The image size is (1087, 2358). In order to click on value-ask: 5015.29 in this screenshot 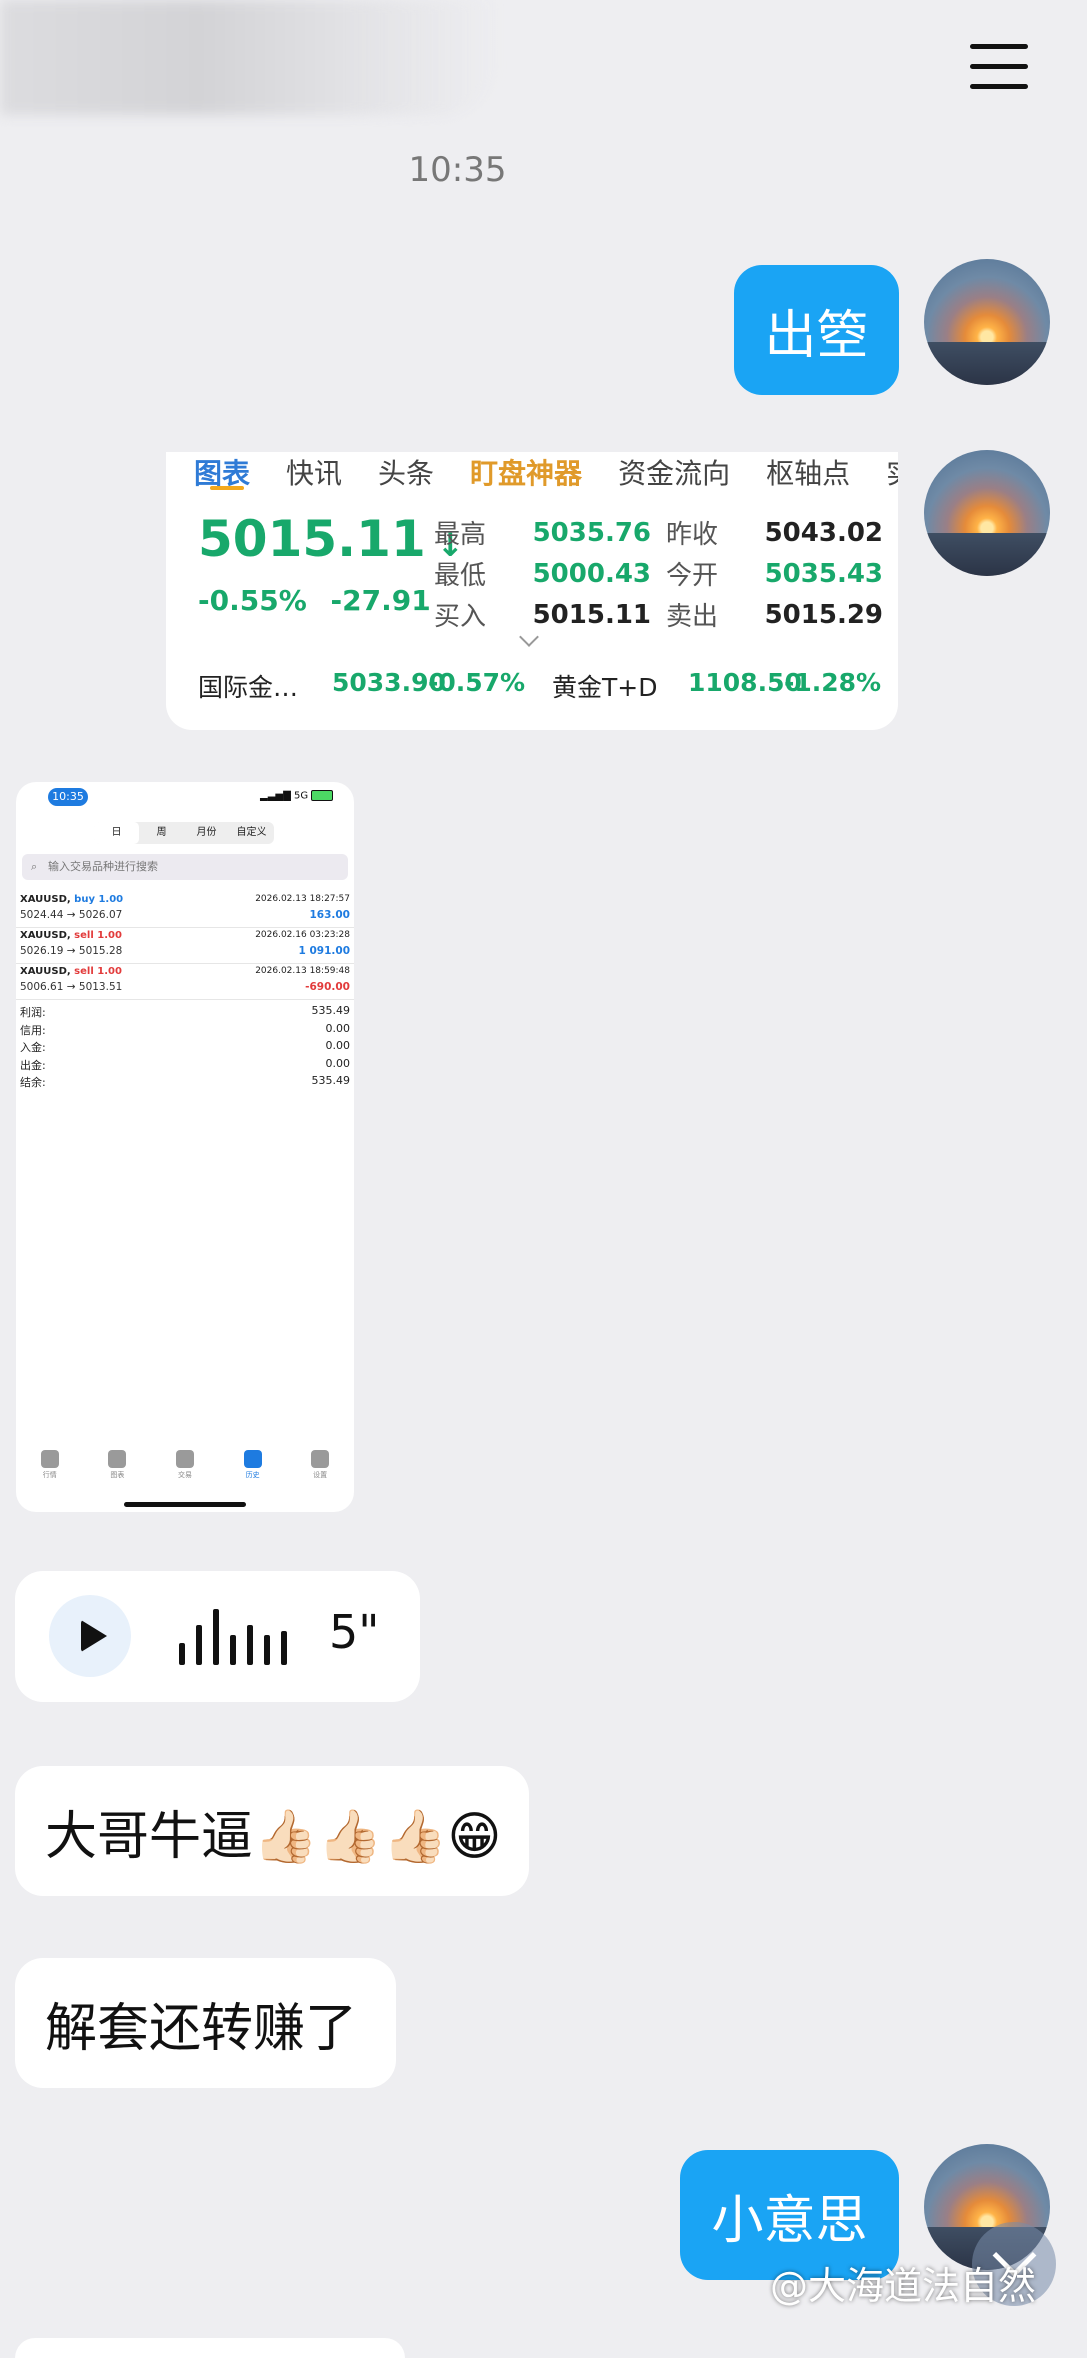, I will do `click(823, 614)`.